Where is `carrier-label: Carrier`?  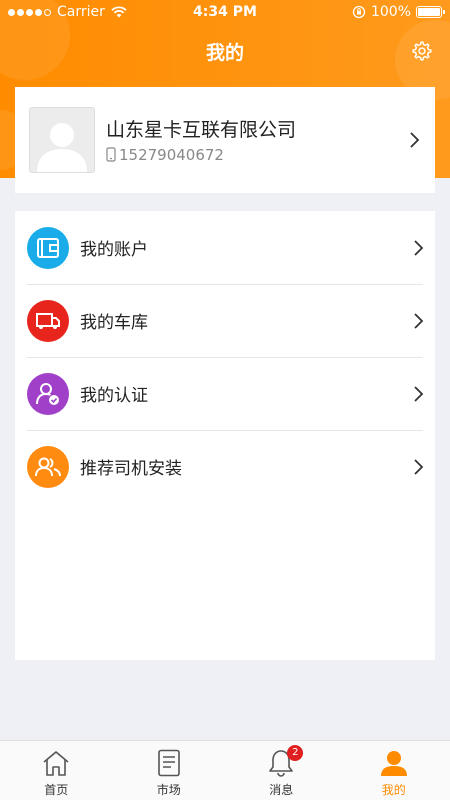 carrier-label: Carrier is located at coordinates (81, 12).